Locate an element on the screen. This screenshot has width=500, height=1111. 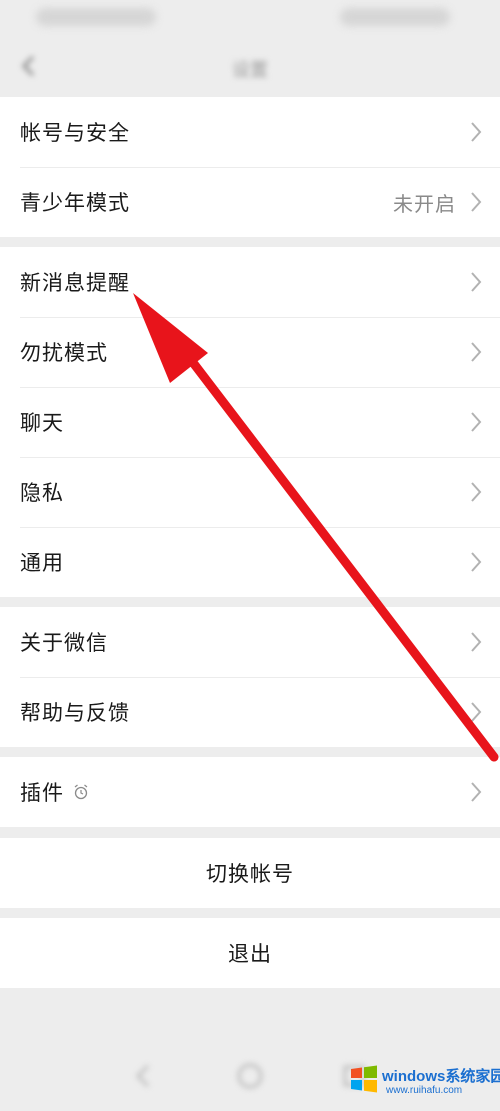
settings-row-teen-mode: 青少年模式 未开启 is located at coordinates (250, 202).